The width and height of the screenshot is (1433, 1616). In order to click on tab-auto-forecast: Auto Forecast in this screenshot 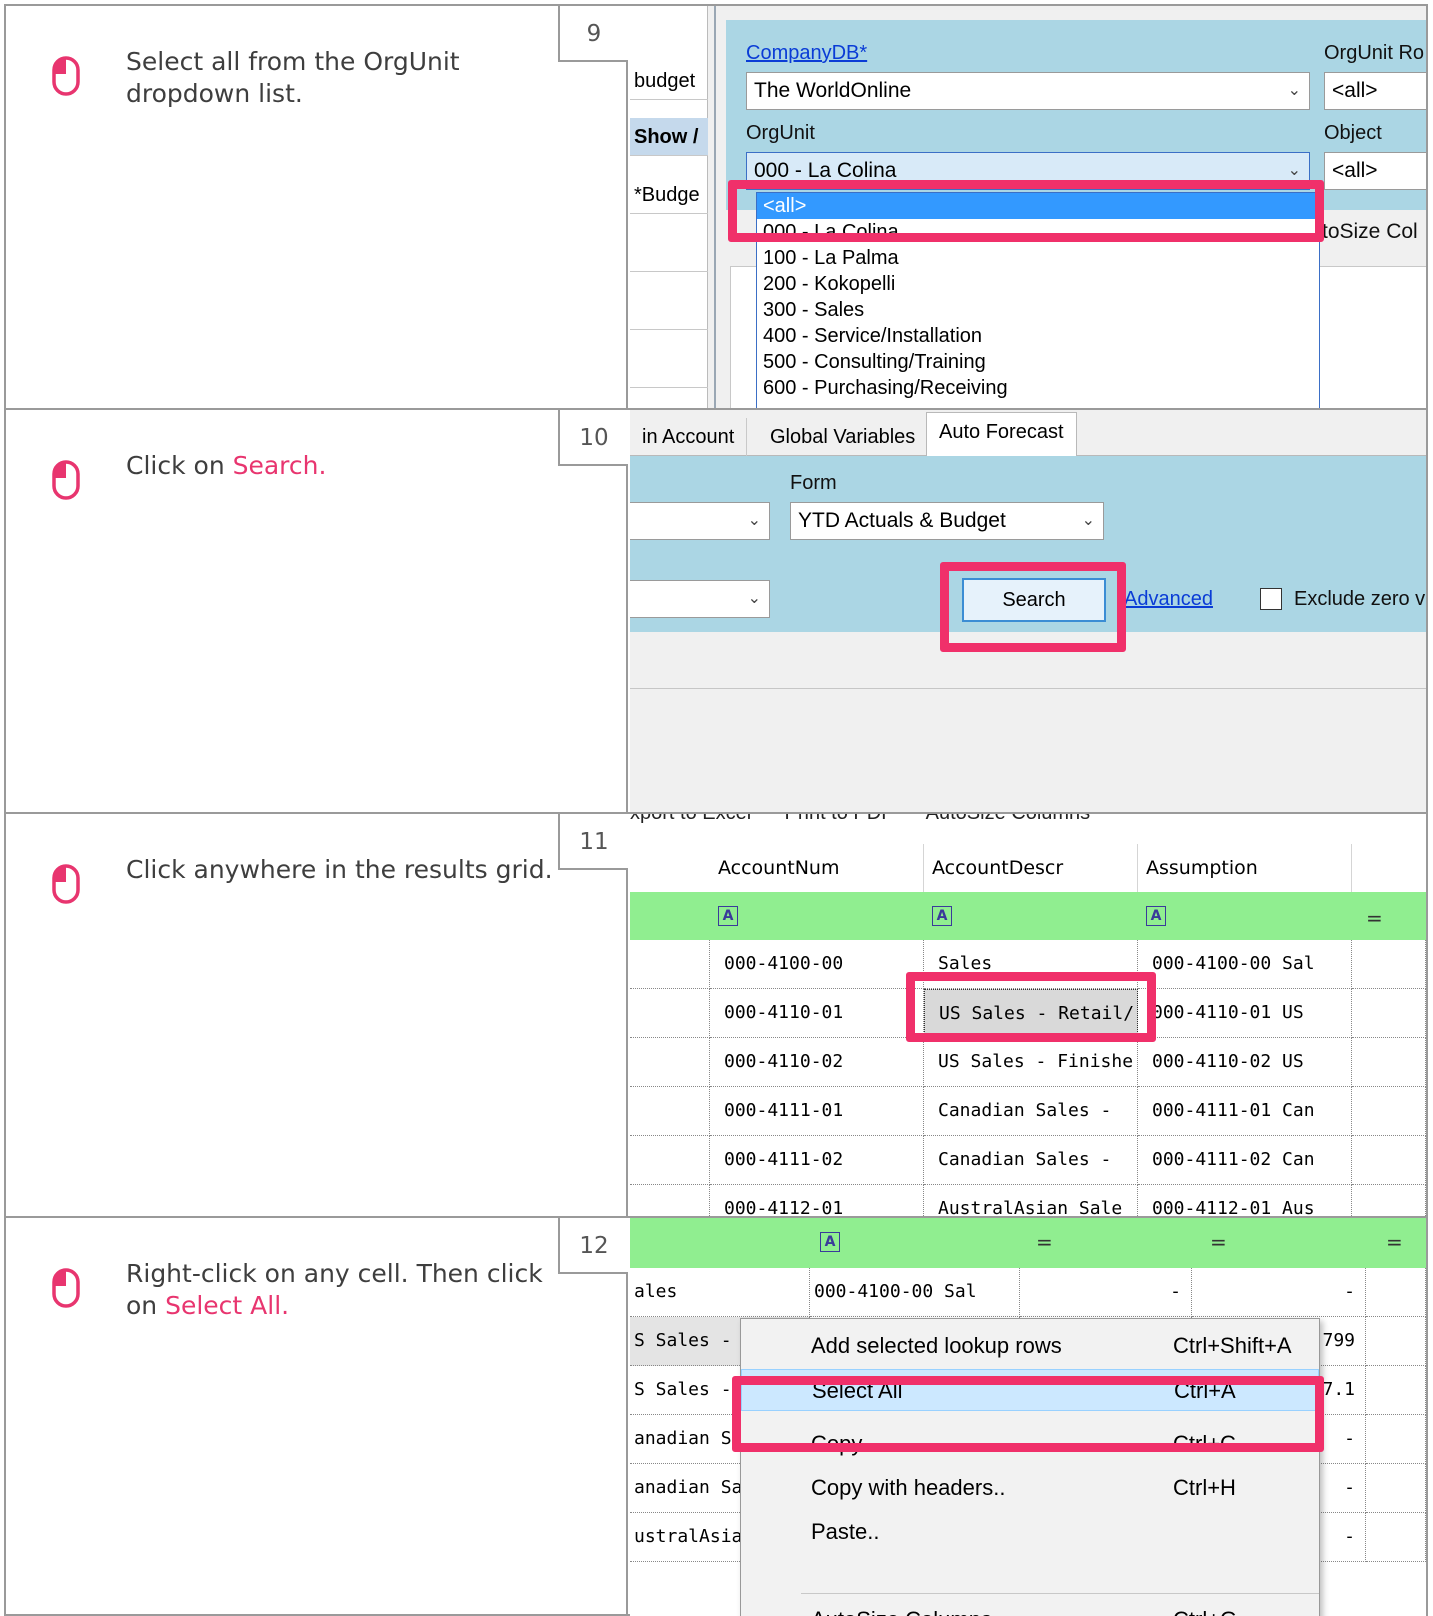, I will do `click(1001, 434)`.